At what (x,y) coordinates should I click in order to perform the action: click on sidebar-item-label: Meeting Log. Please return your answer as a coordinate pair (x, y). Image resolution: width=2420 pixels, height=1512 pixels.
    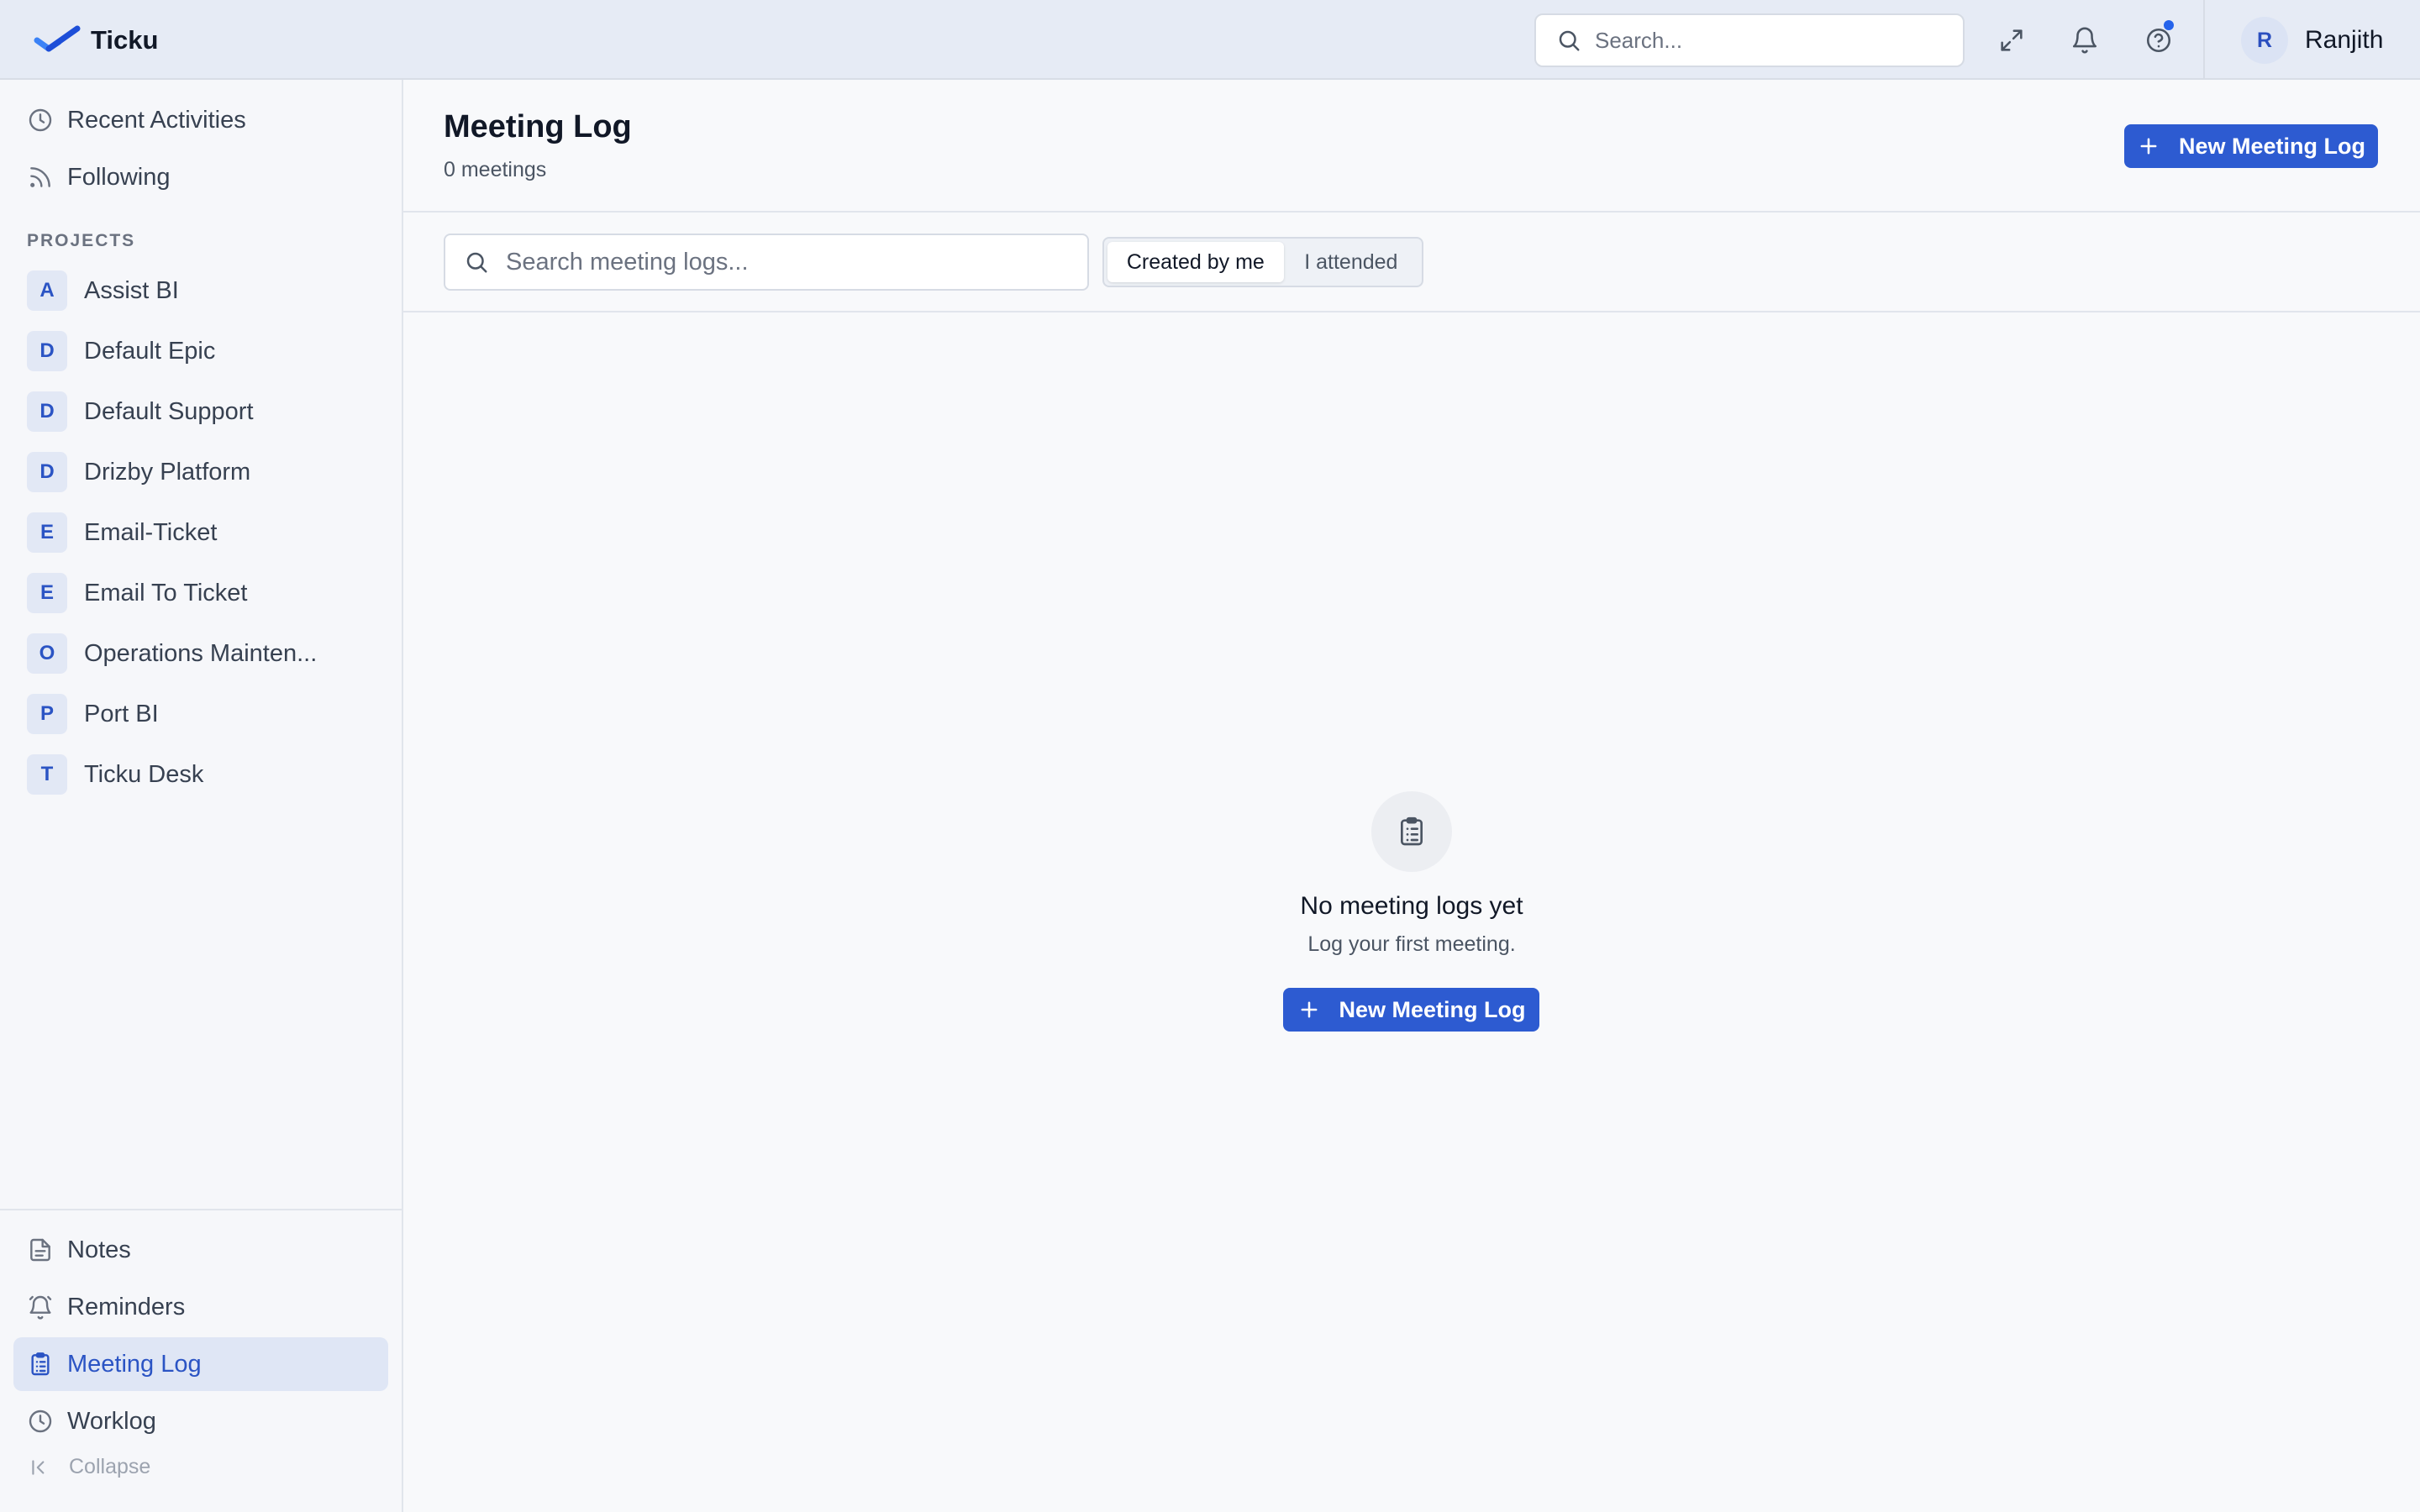
    Looking at the image, I should click on (134, 1364).